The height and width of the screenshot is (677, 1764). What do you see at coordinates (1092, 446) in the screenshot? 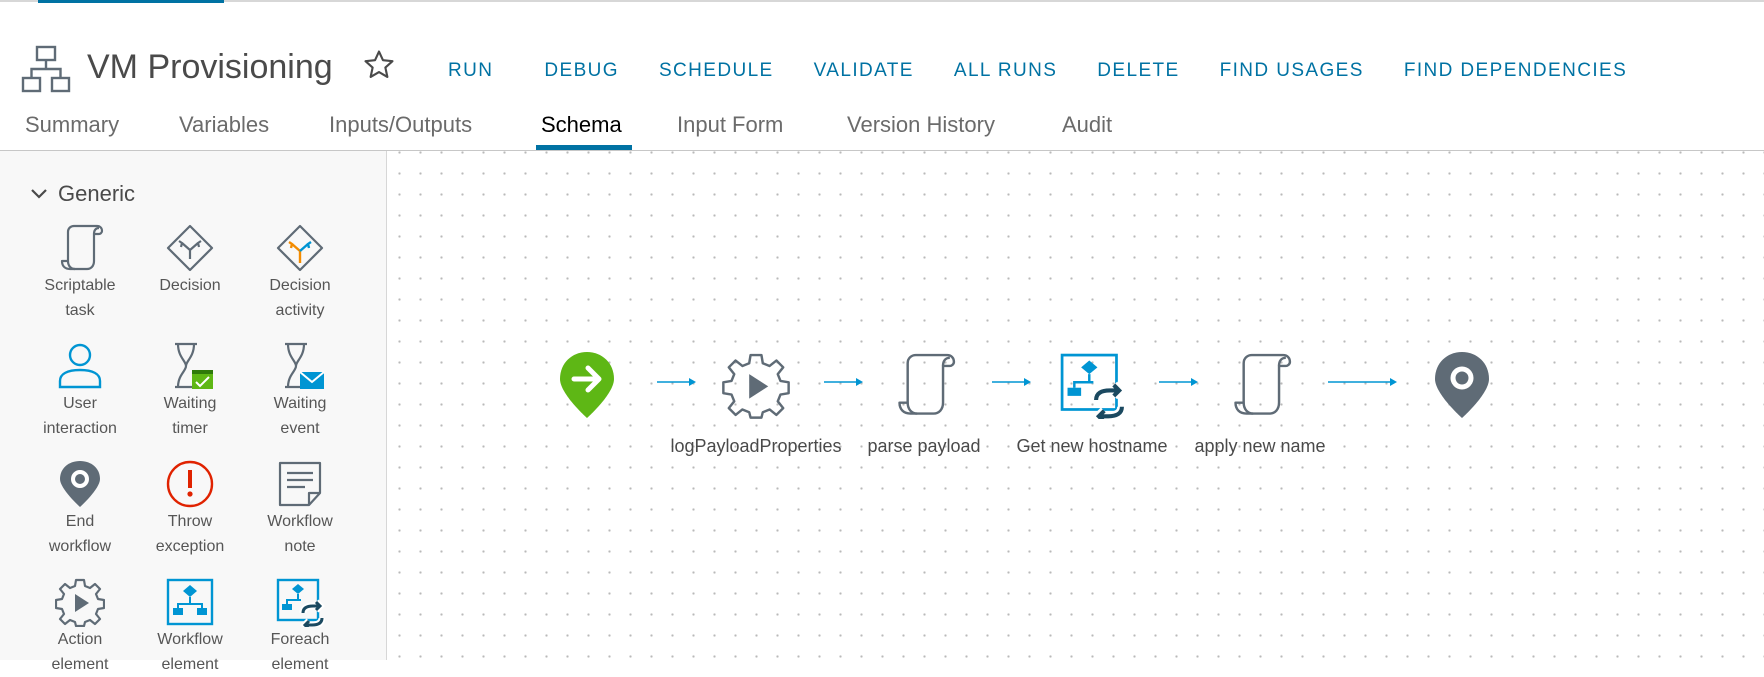
I see `schema-node-label: Get new hostname` at bounding box center [1092, 446].